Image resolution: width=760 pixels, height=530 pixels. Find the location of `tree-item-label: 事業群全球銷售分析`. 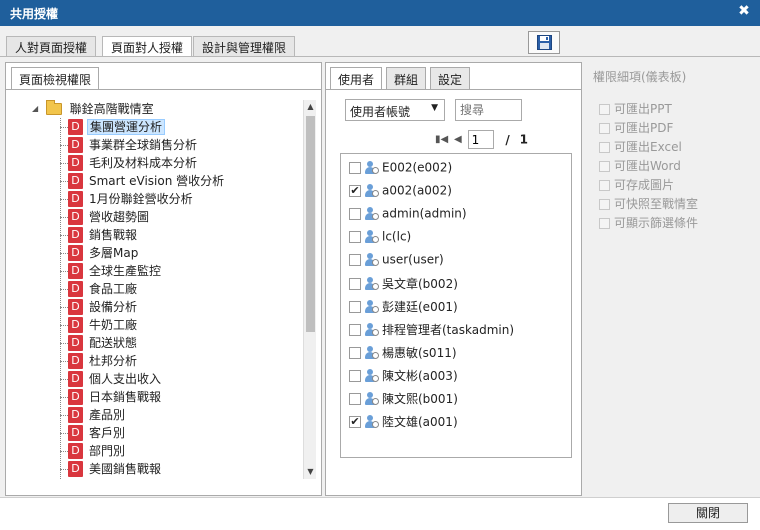

tree-item-label: 事業群全球銷售分析 is located at coordinates (143, 145).